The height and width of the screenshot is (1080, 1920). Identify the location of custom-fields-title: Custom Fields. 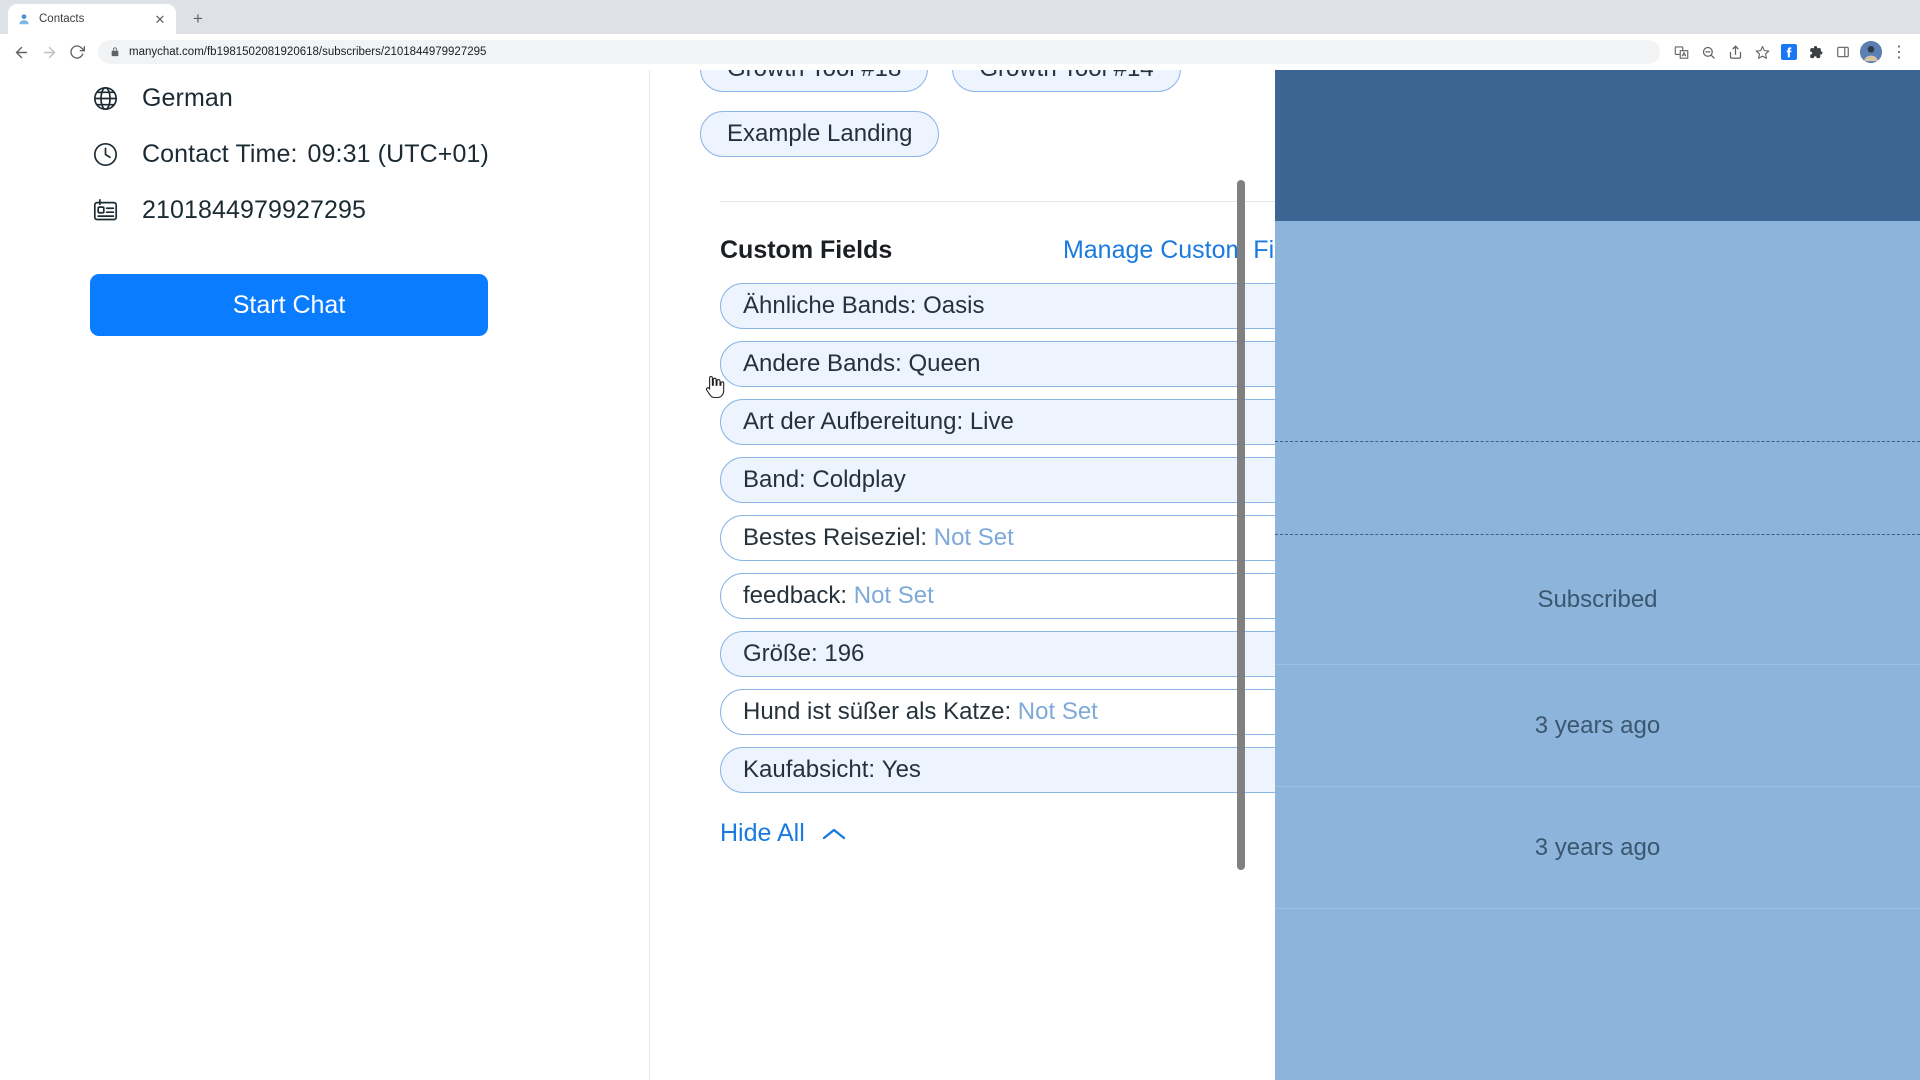
(806, 250).